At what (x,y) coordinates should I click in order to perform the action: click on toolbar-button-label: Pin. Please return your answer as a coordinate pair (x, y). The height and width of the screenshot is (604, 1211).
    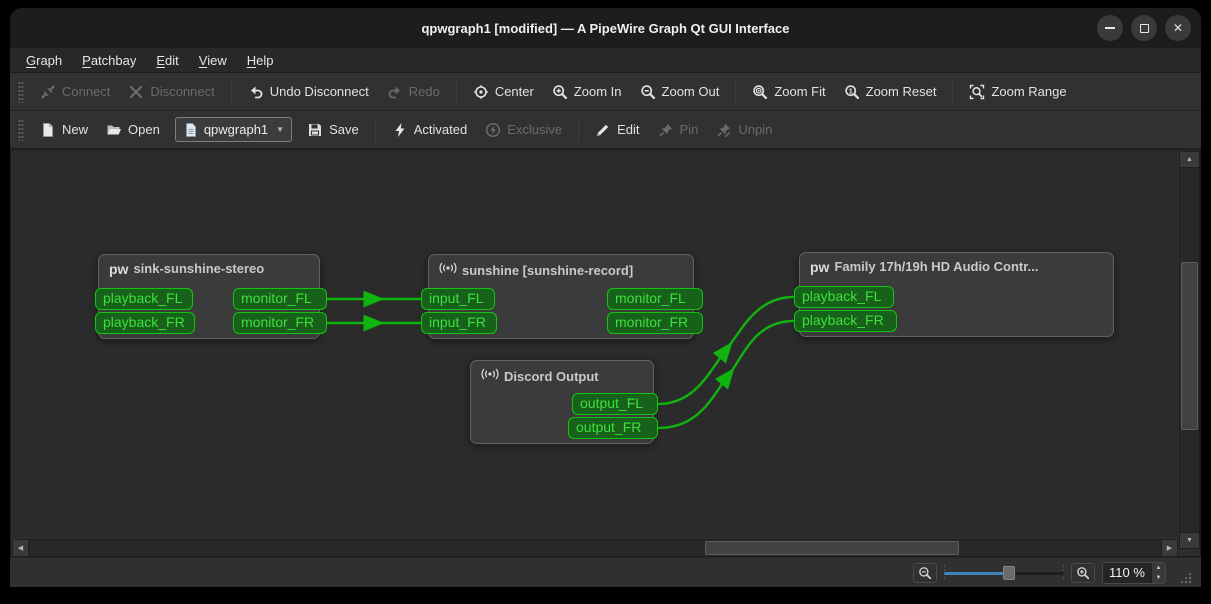
    Looking at the image, I should click on (689, 129).